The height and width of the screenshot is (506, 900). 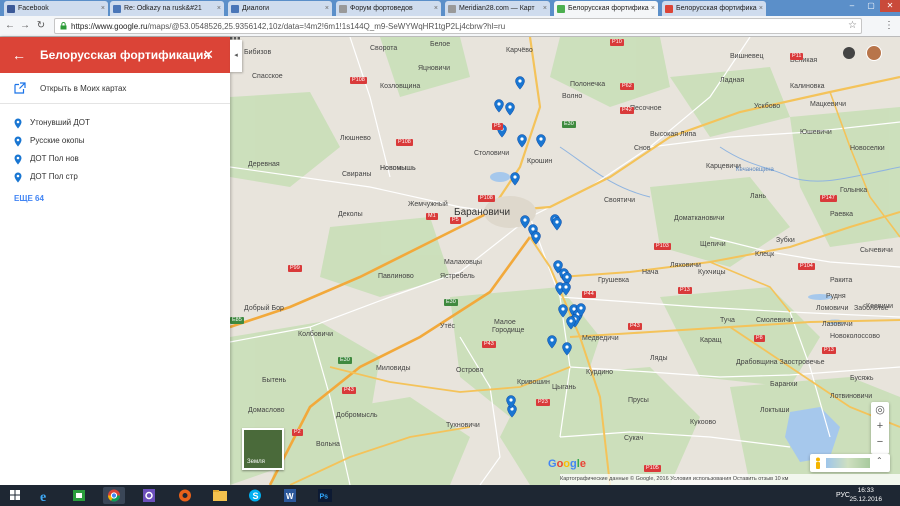 What do you see at coordinates (727, 320) in the screenshot?
I see `map-place-label: Туча` at bounding box center [727, 320].